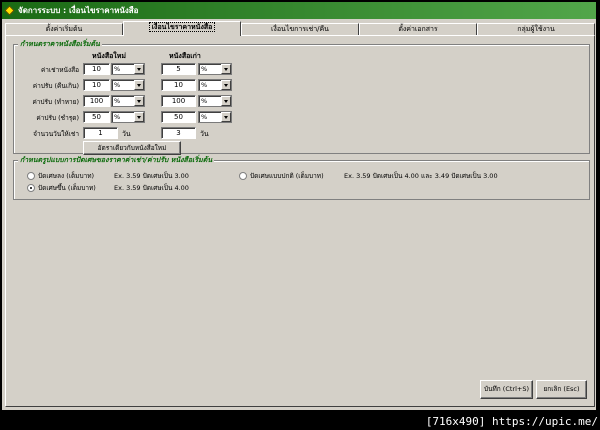 The image size is (600, 430). I want to click on late-fine-new-input: 10, so click(96, 85).